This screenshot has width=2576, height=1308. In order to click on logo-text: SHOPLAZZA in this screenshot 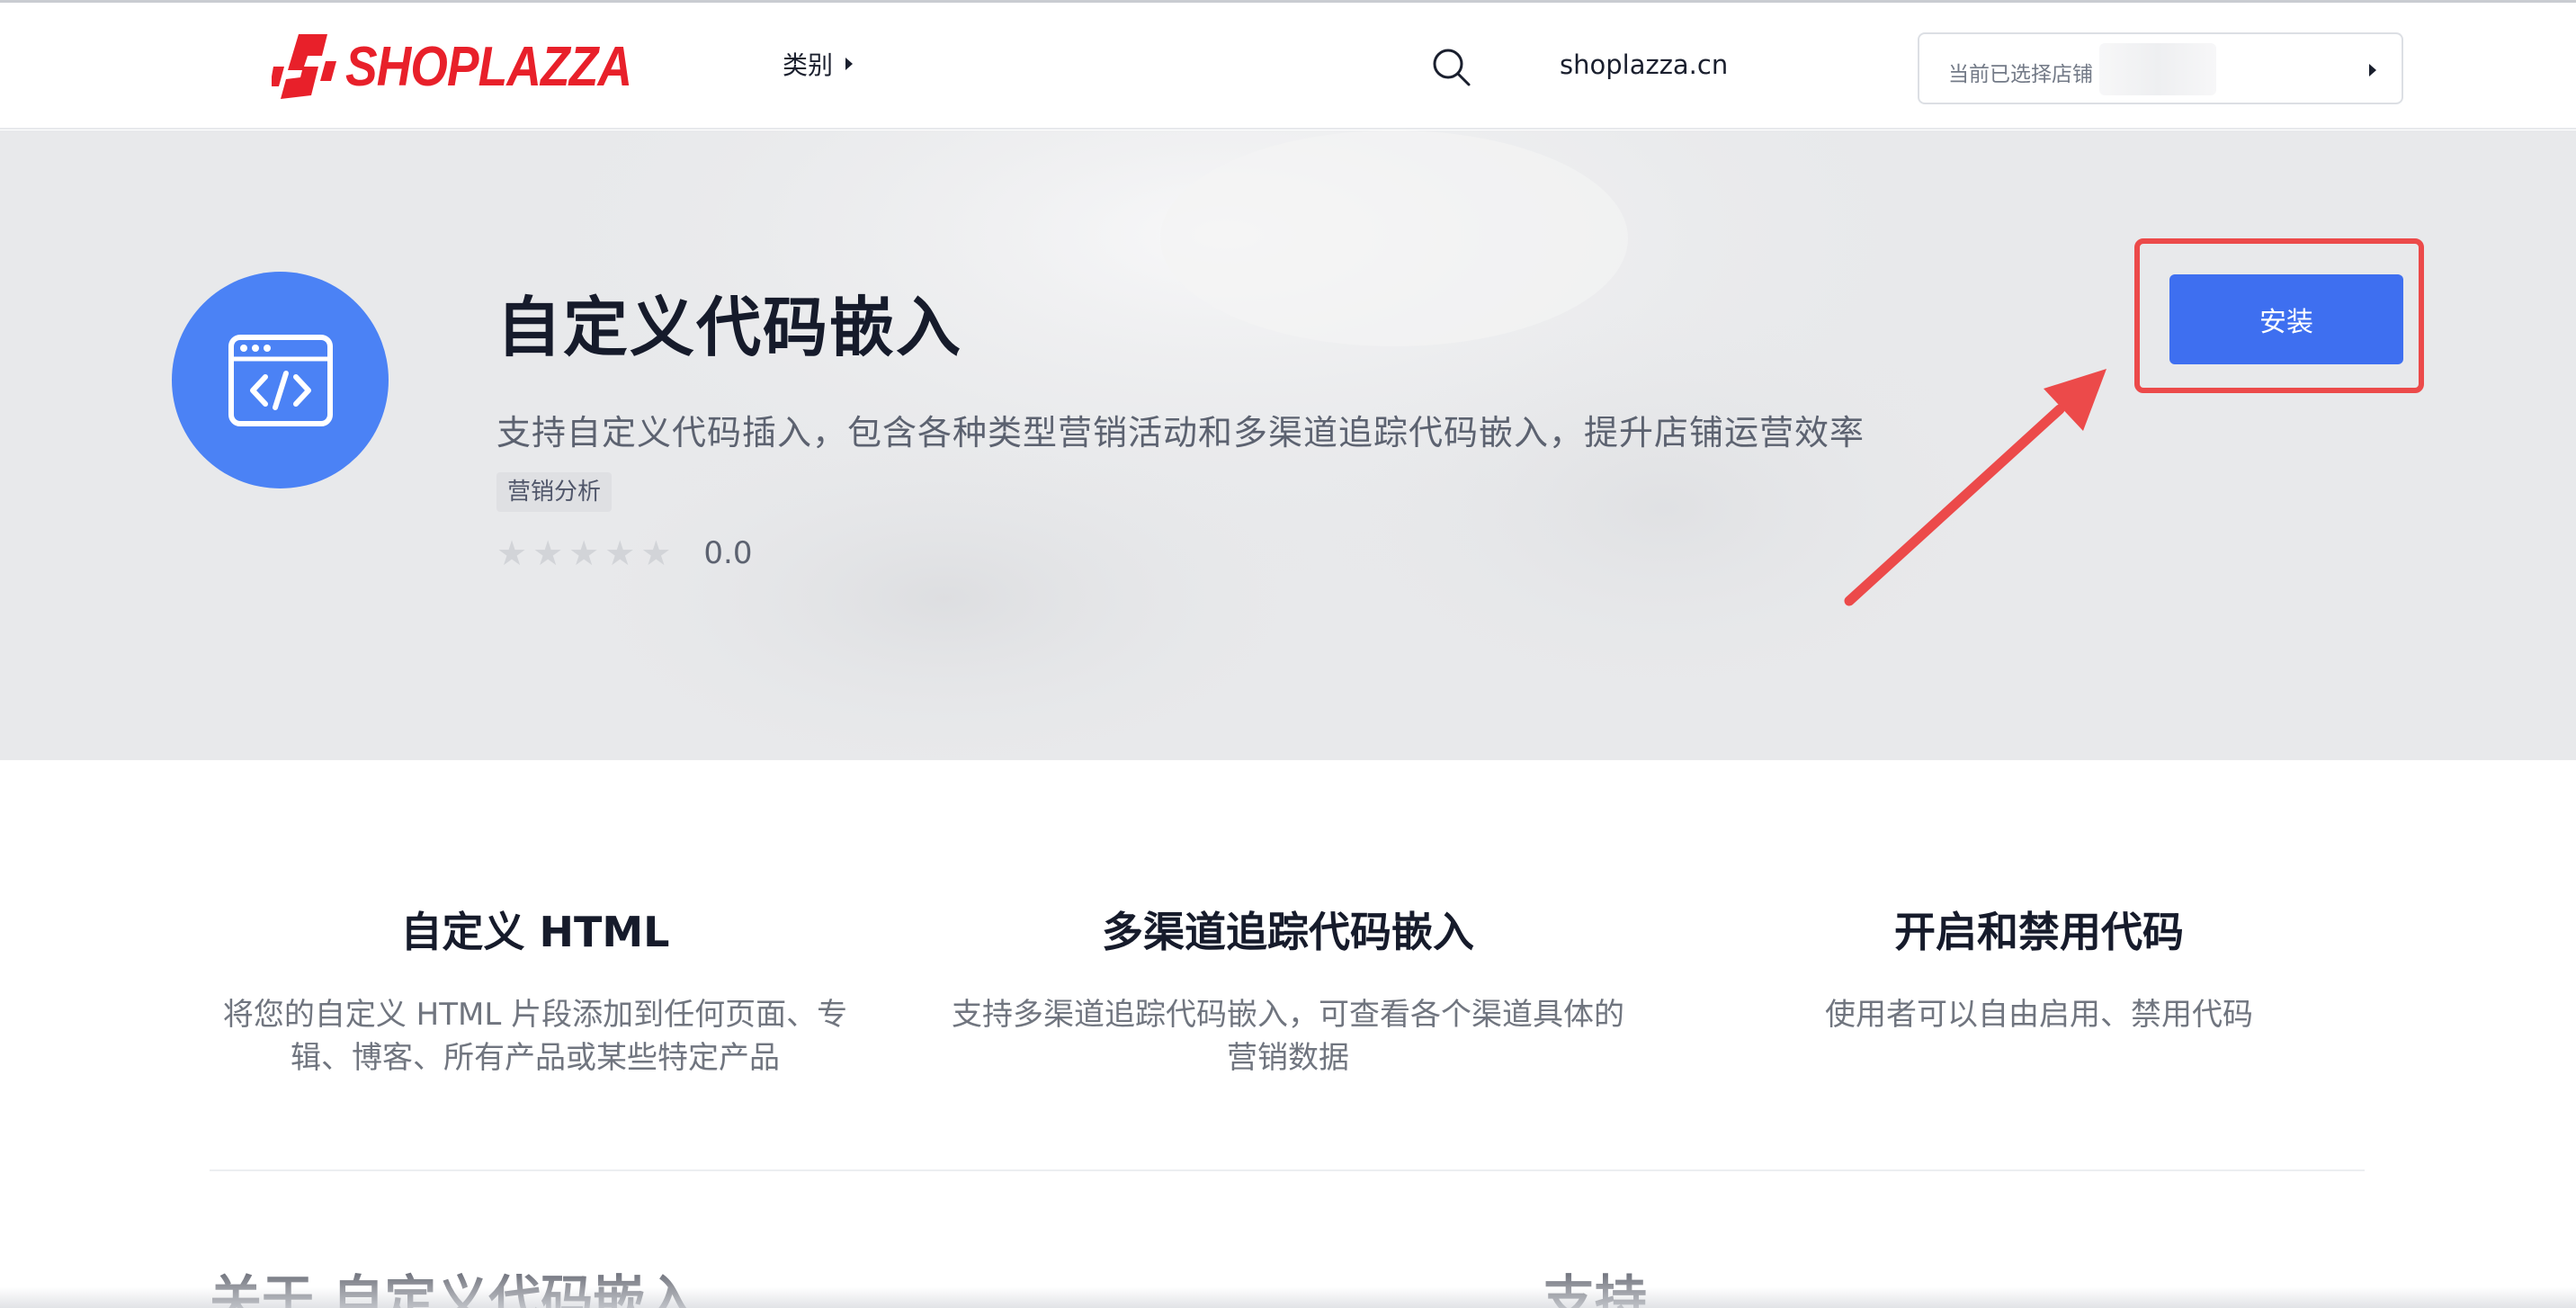, I will do `click(489, 66)`.